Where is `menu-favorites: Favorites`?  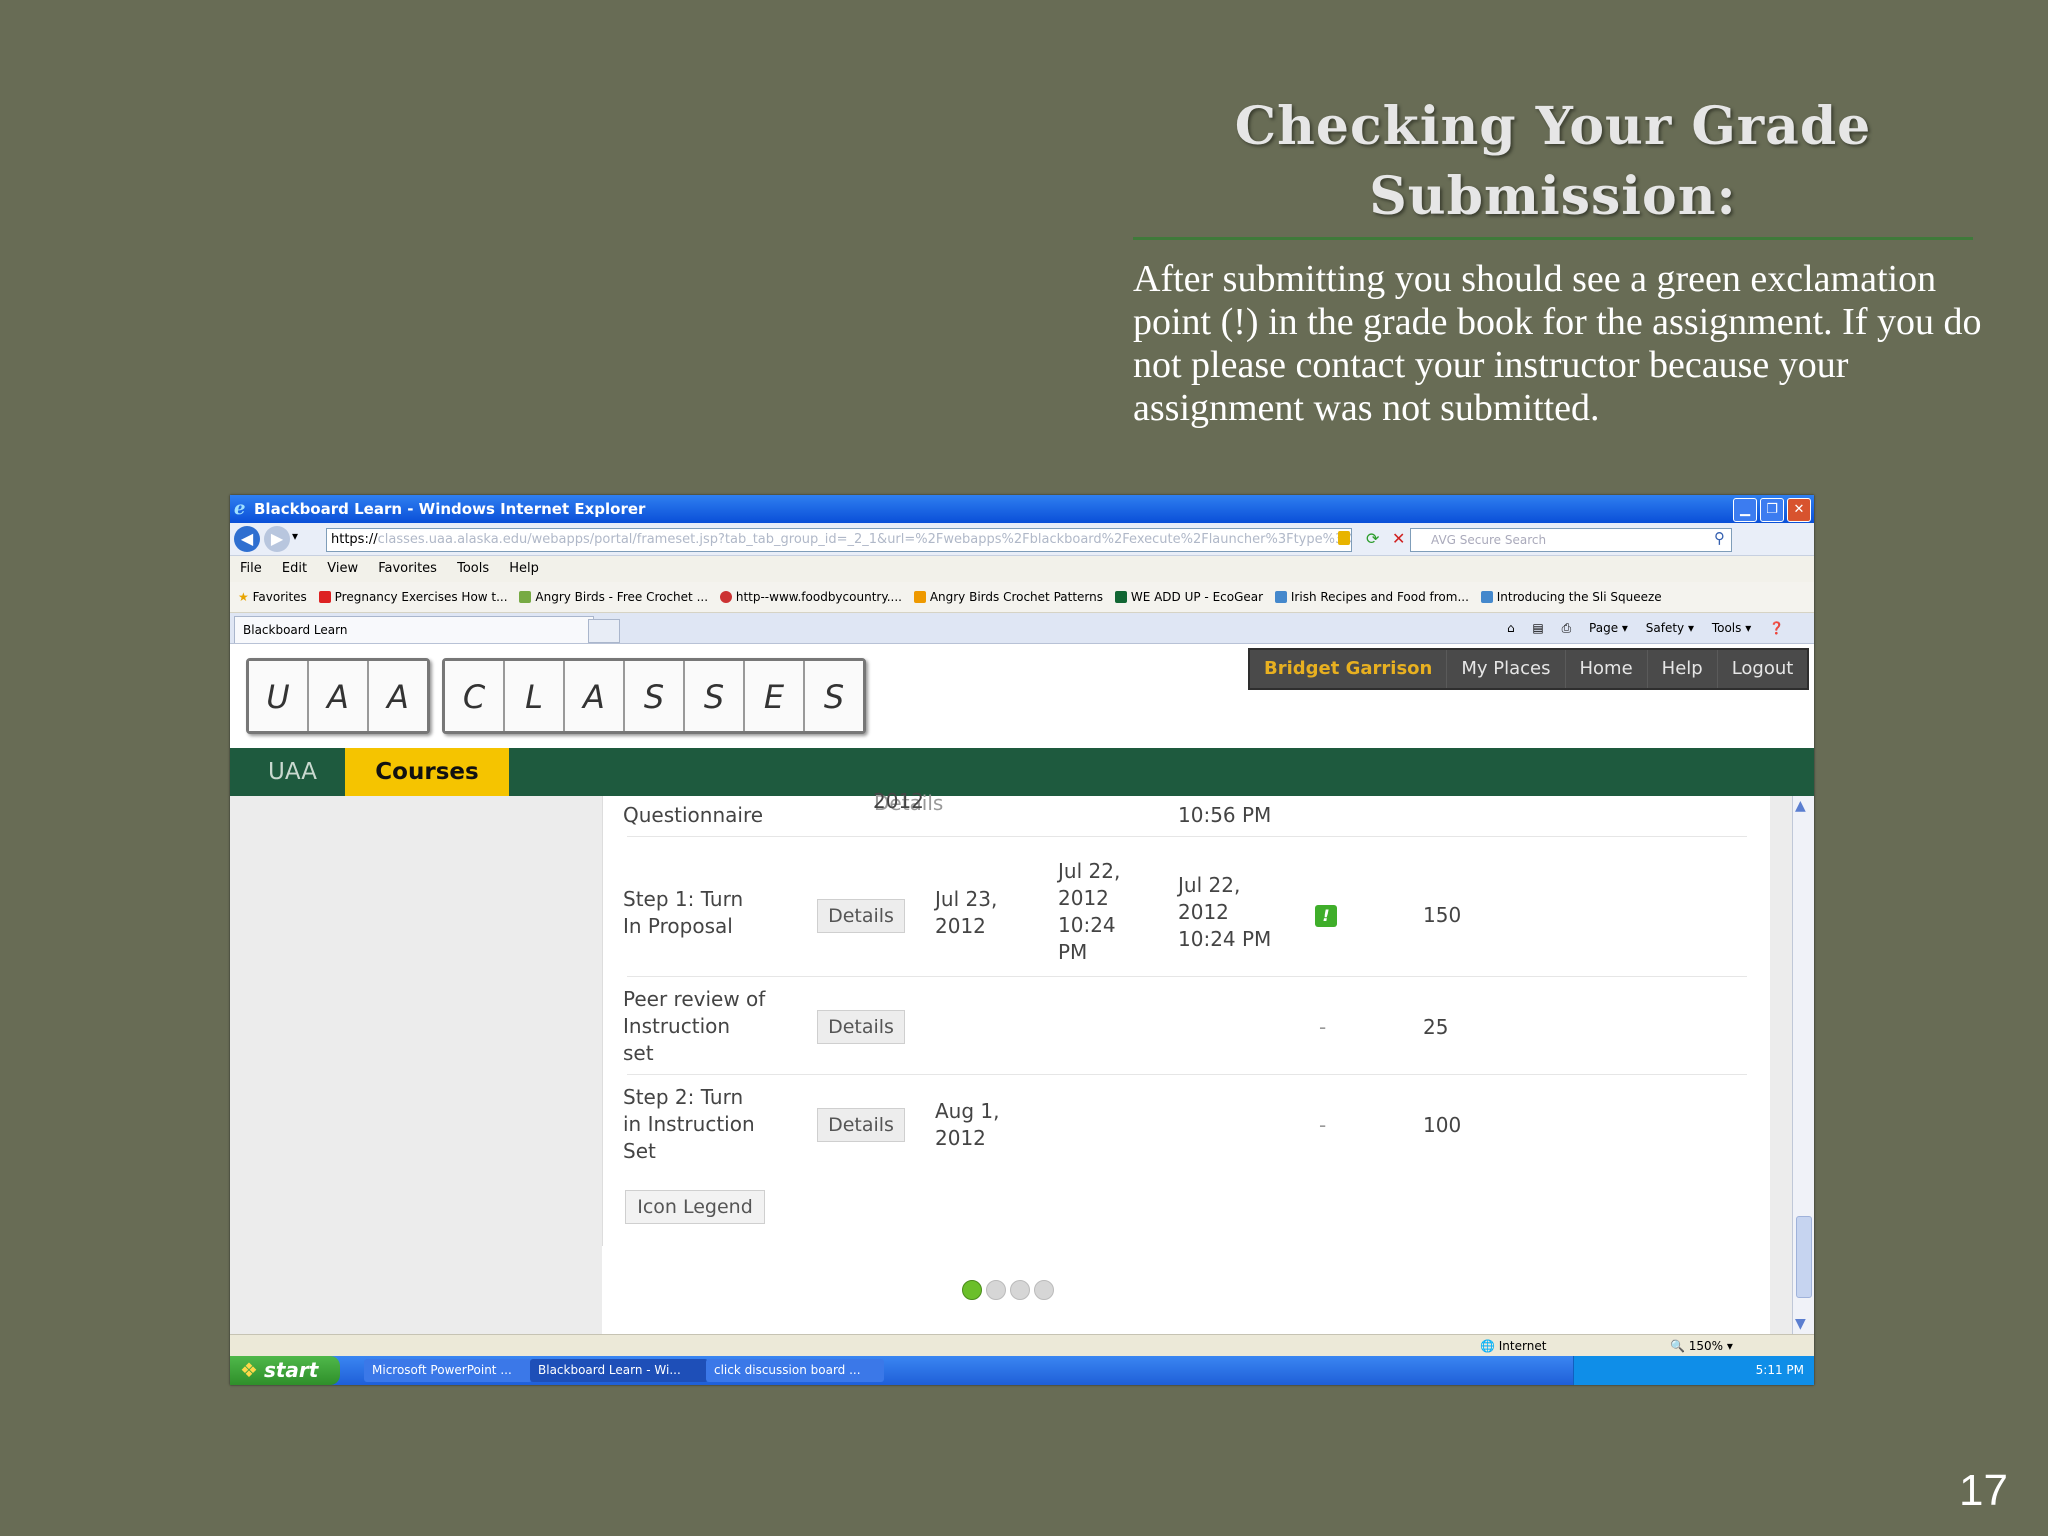
menu-favorites: Favorites is located at coordinates (407, 568).